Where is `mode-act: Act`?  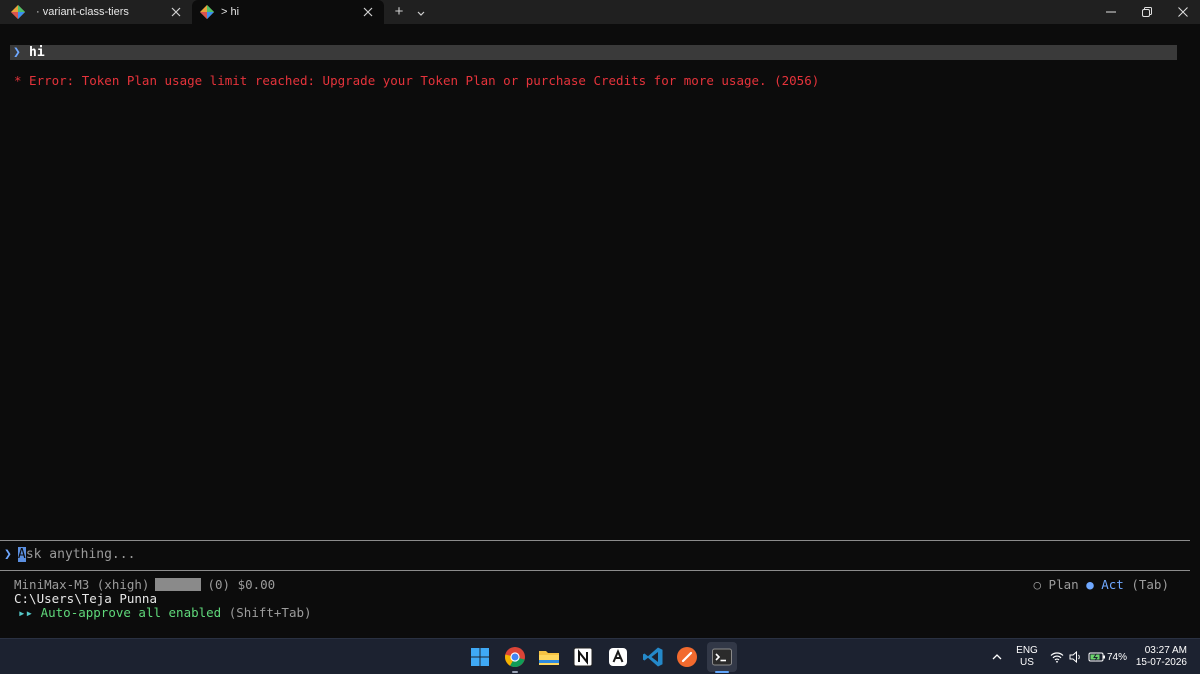
mode-act: Act is located at coordinates (1112, 584).